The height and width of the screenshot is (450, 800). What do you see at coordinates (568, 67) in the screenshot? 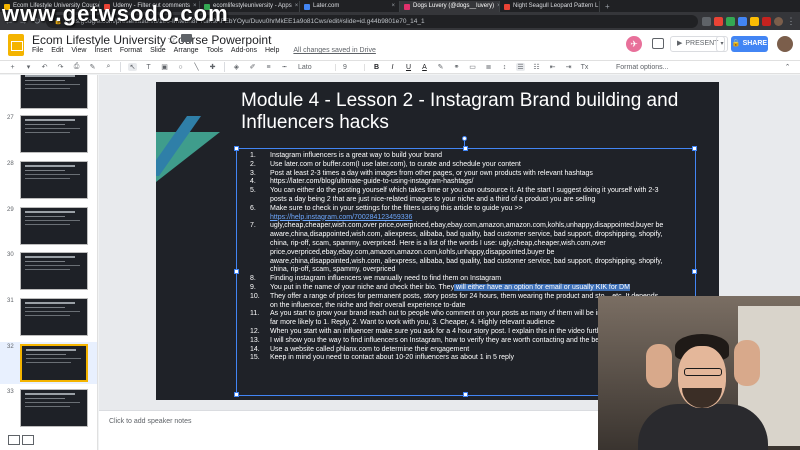
I see `increase-indent-icon: ⇥` at bounding box center [568, 67].